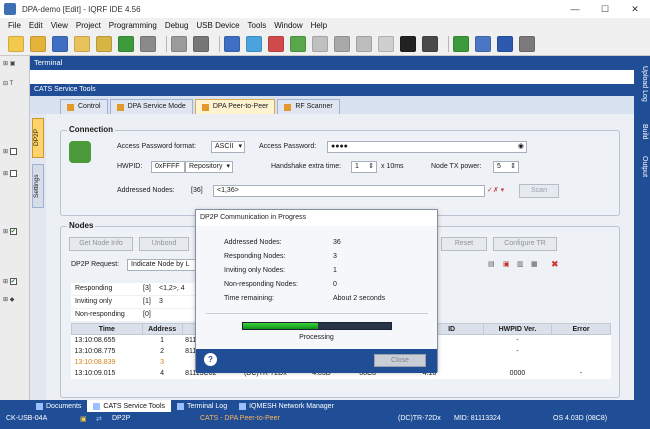 The width and height of the screenshot is (650, 429). Describe the element at coordinates (386, 43) in the screenshot. I see `settings-icon` at that location.